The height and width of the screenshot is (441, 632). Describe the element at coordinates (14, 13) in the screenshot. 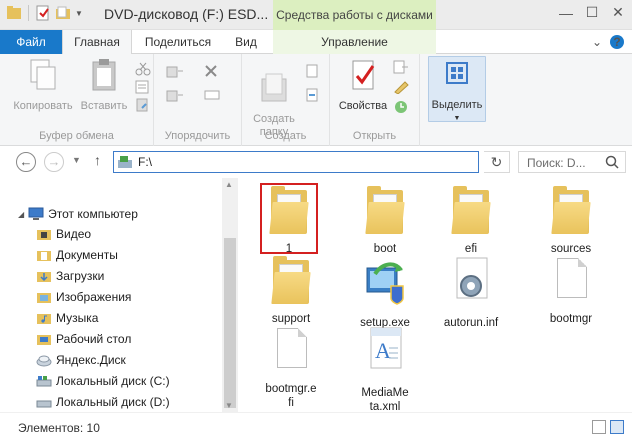

I see `explorer-icon` at that location.